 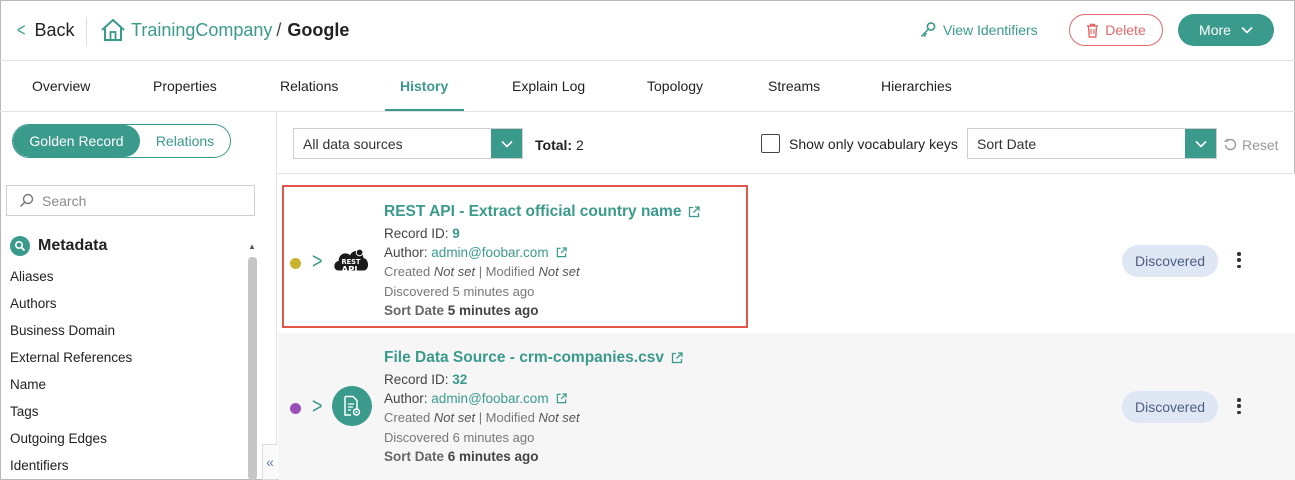 I want to click on reset-button: Reset, so click(x=1250, y=145).